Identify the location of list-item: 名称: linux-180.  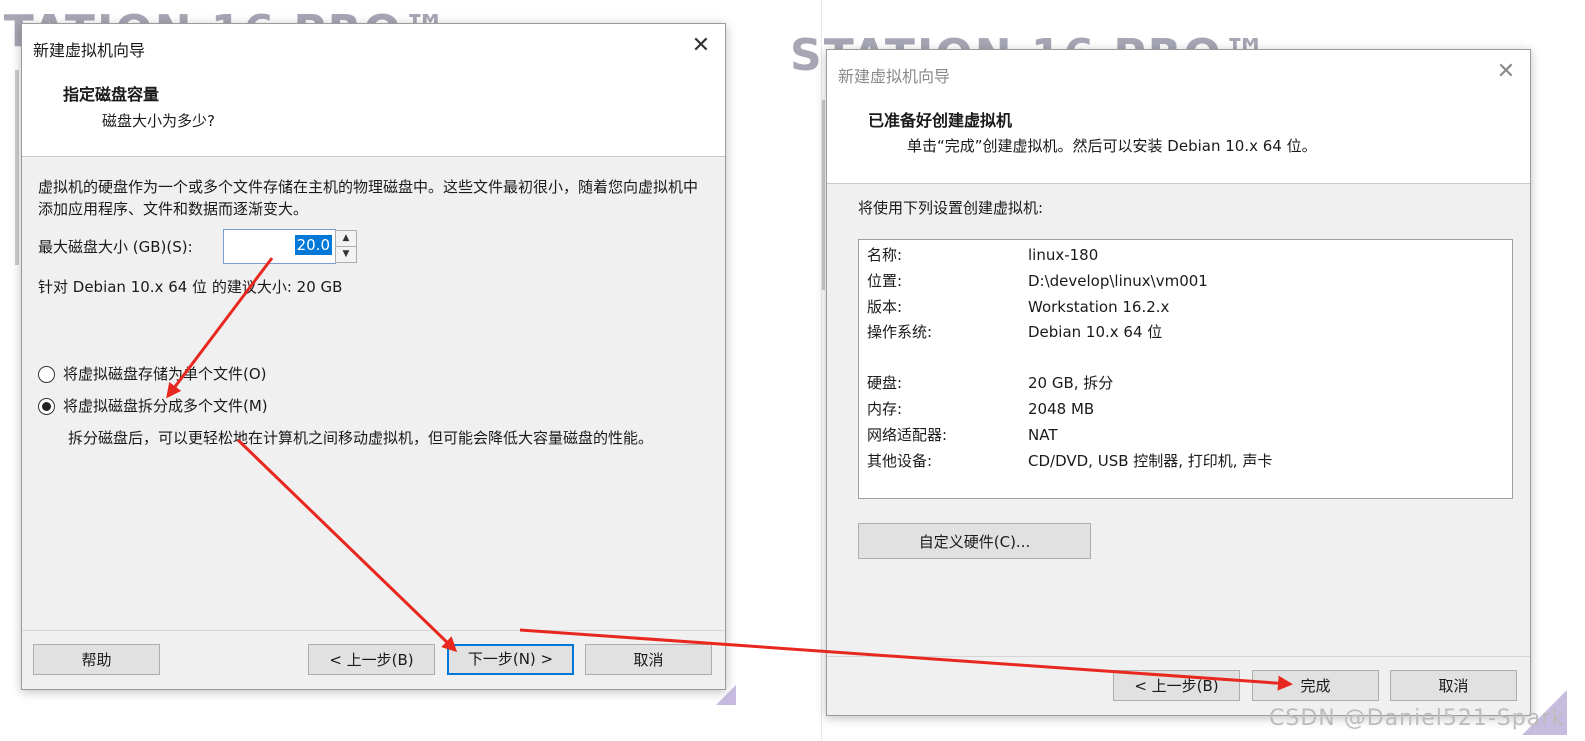
(1185, 255).